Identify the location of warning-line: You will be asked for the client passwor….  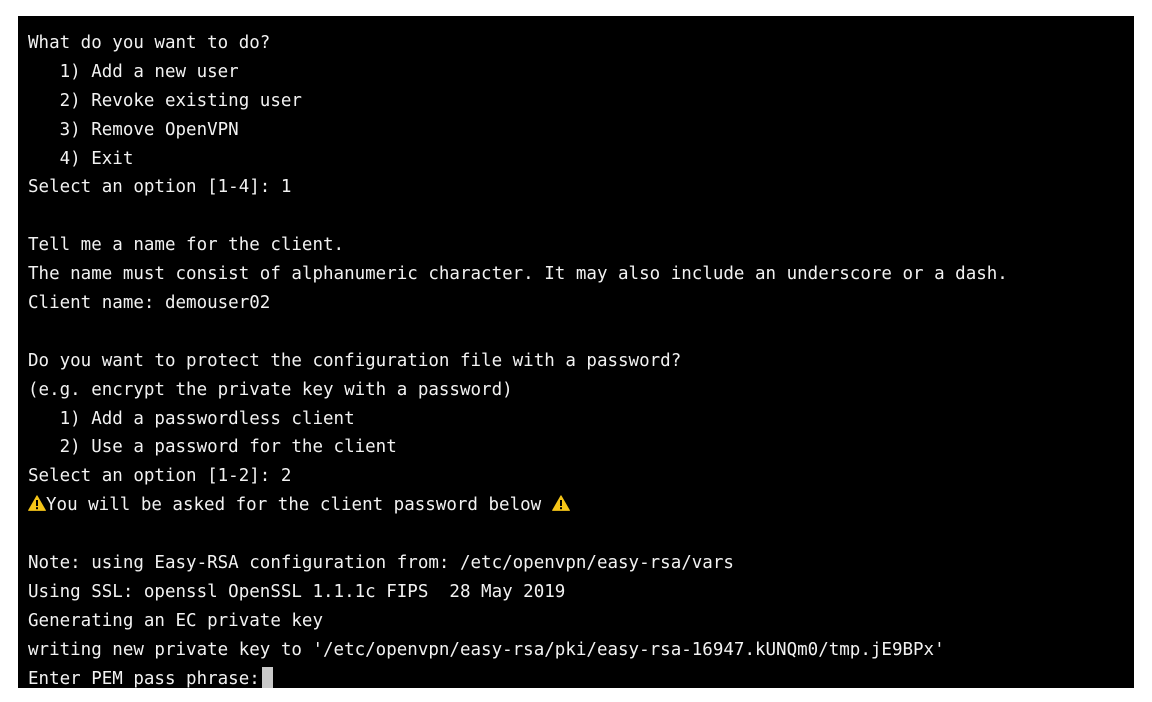
(581, 505).